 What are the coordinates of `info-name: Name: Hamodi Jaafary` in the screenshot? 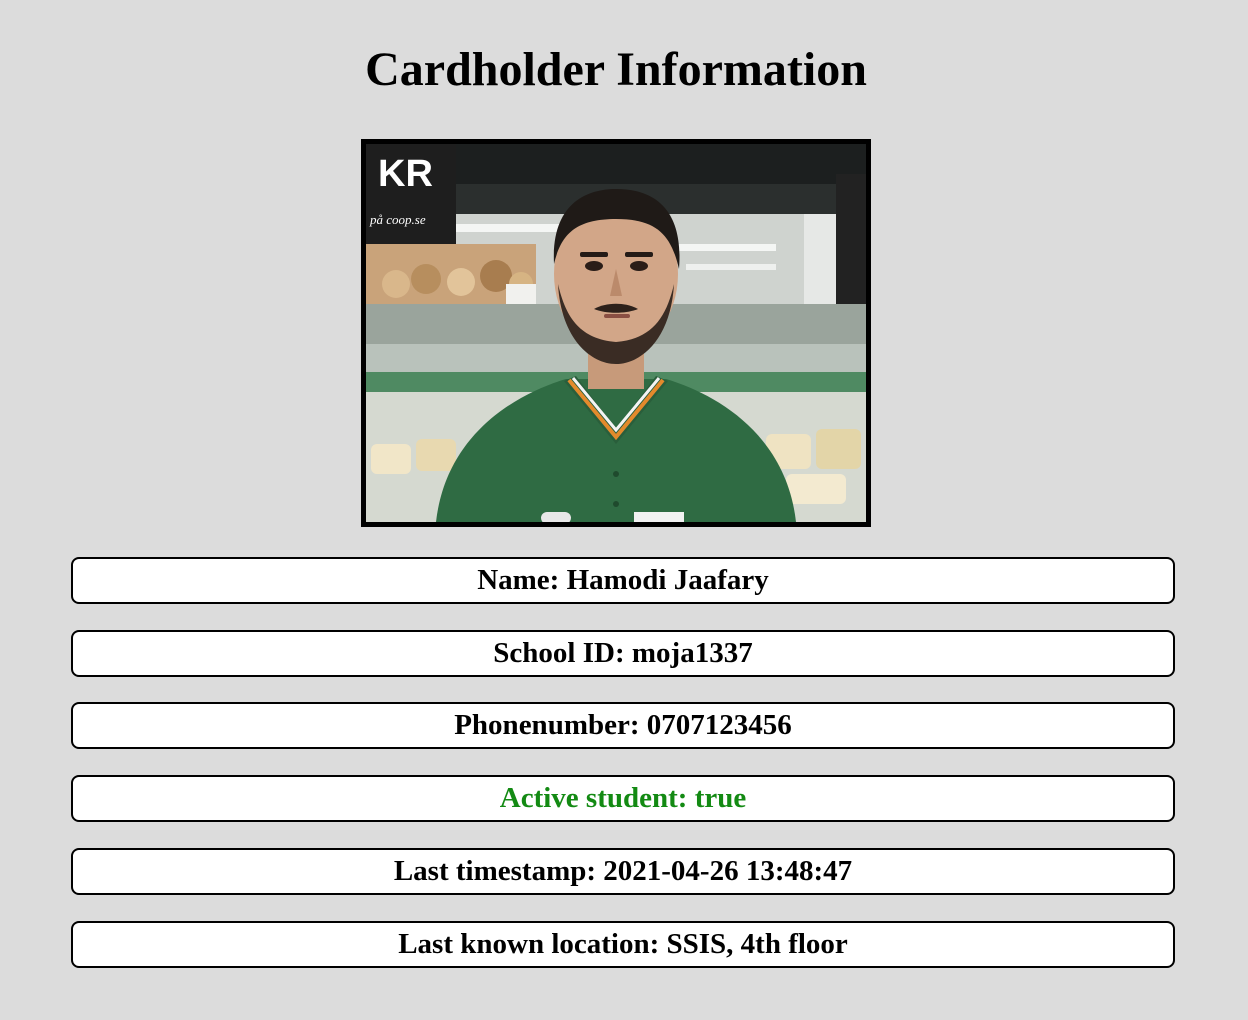 It's located at (623, 580).